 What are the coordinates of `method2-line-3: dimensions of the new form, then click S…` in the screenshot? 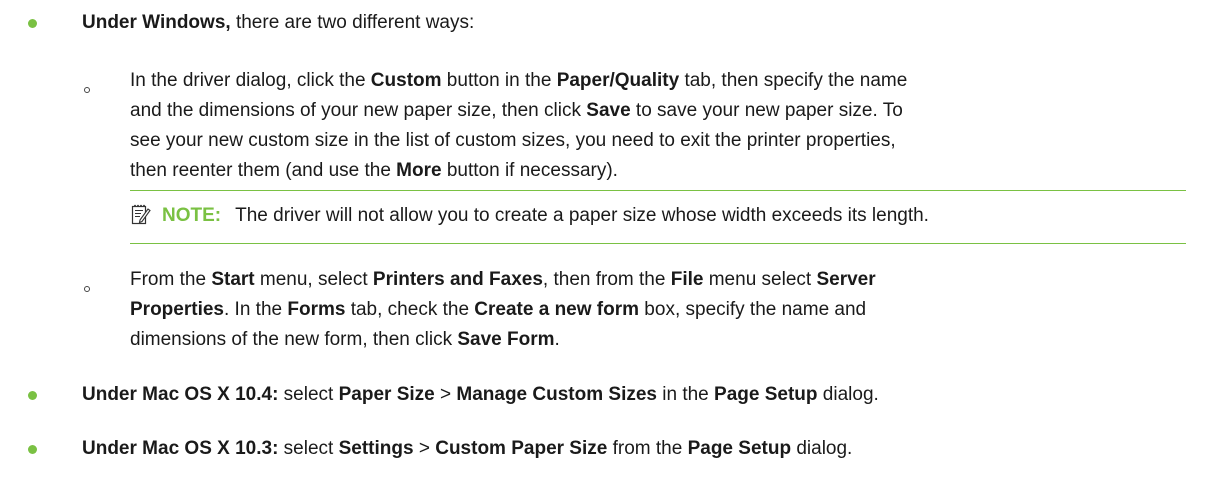 It's located at (345, 339).